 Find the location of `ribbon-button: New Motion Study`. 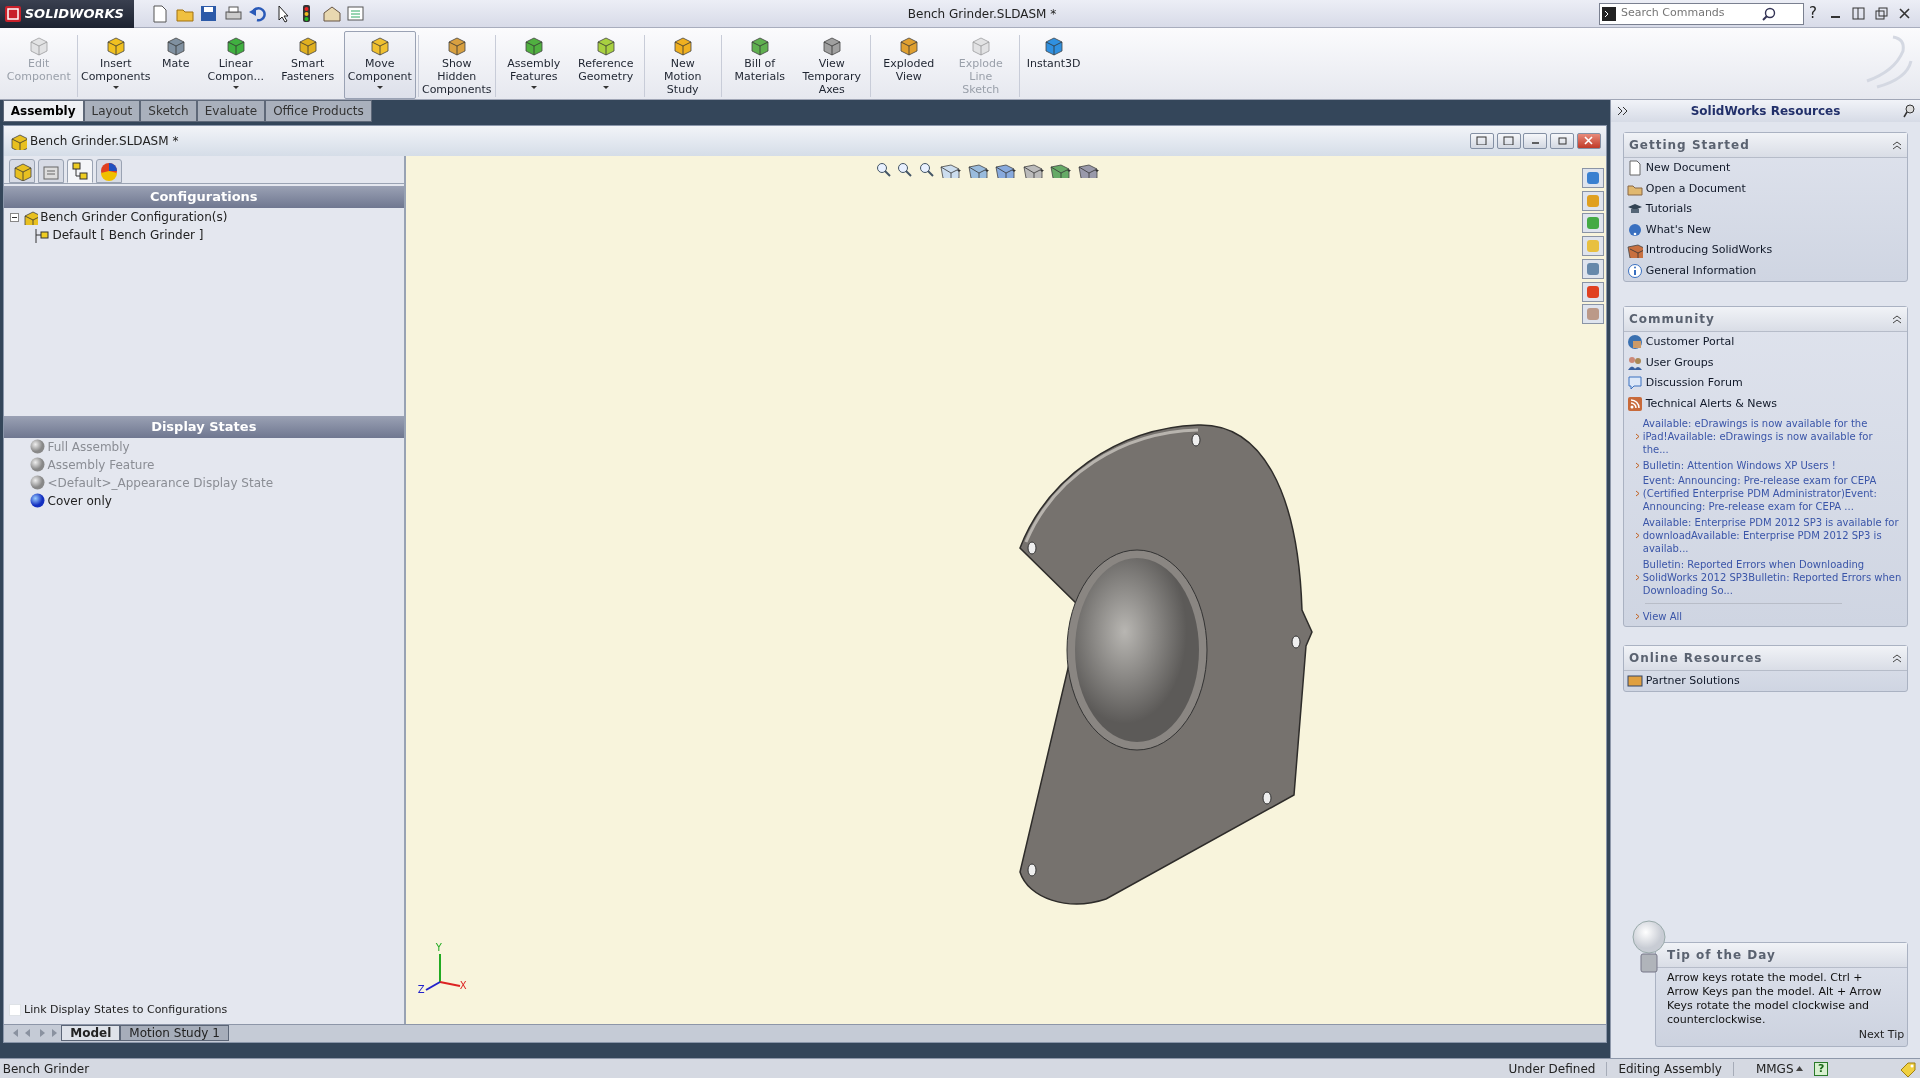

ribbon-button: New Motion Study is located at coordinates (682, 64).